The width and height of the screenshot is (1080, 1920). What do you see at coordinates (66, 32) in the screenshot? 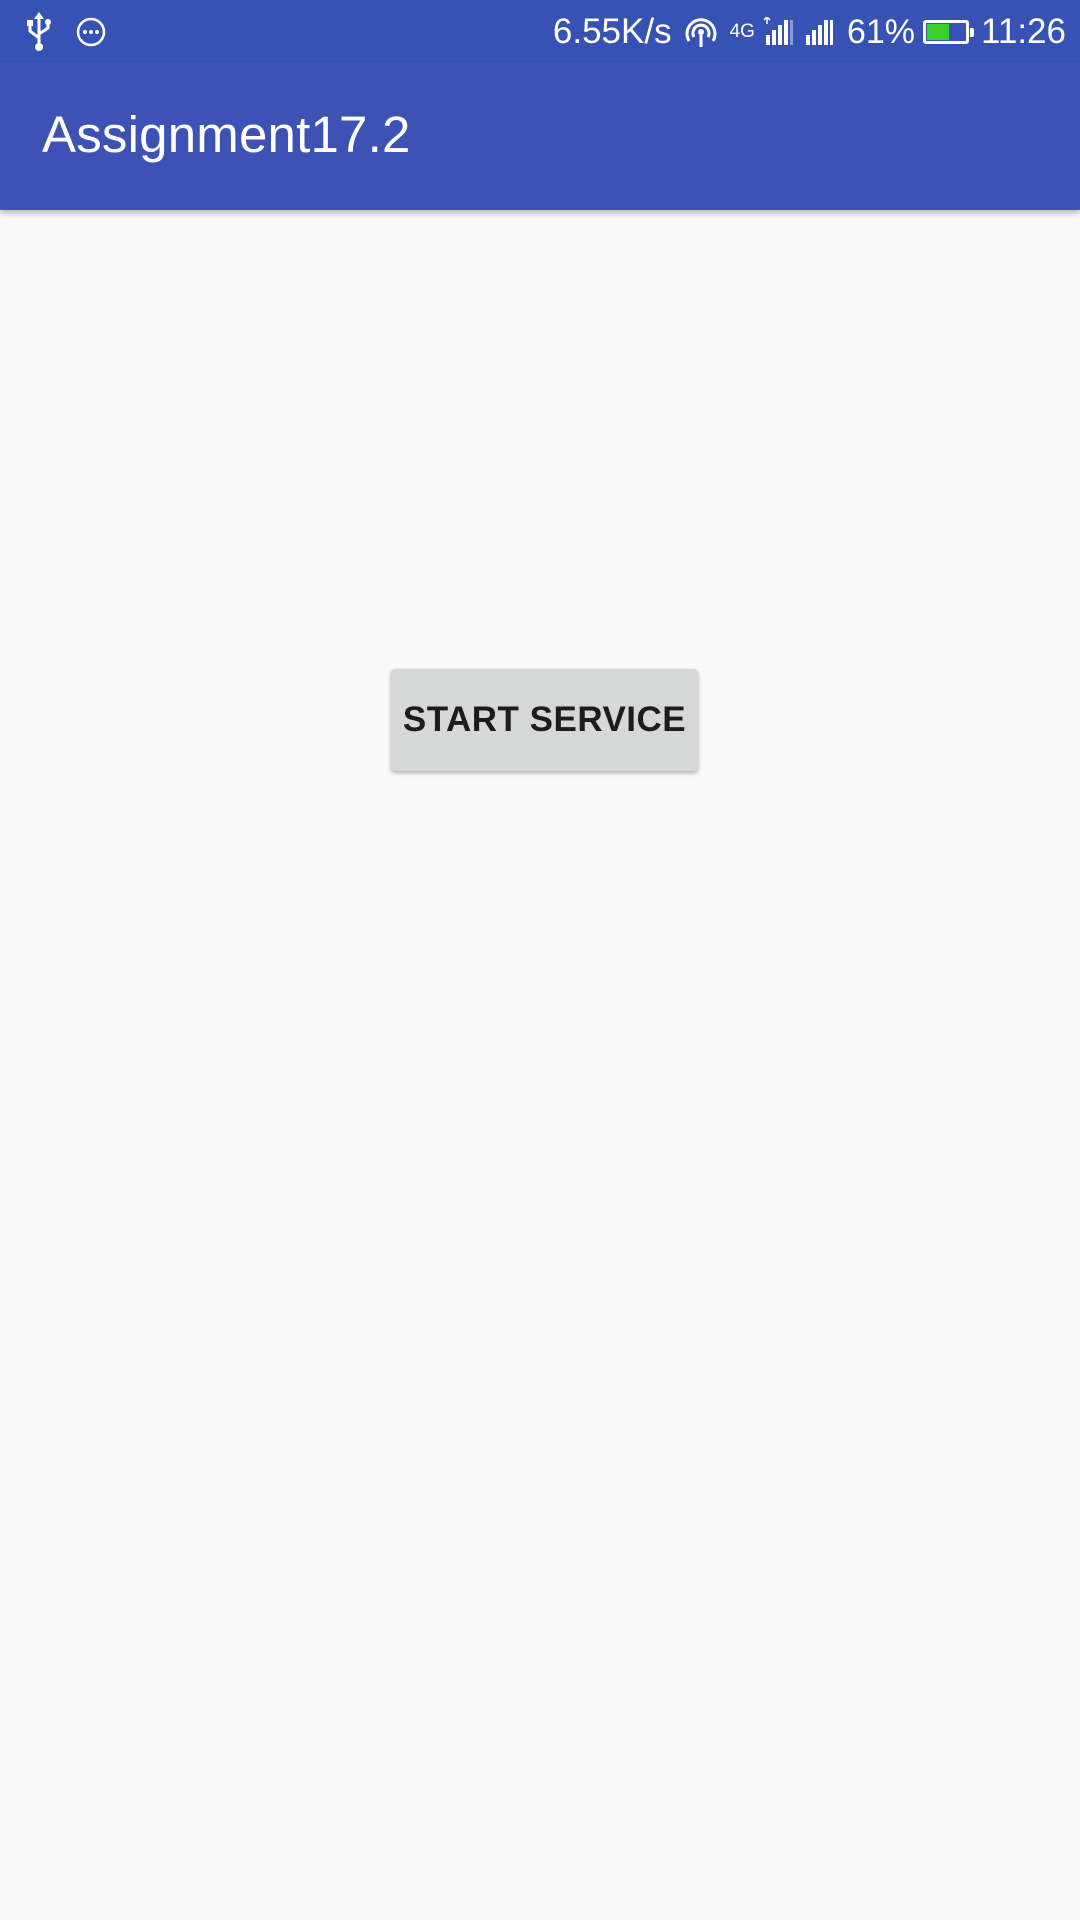
I see `status-left-icons` at bounding box center [66, 32].